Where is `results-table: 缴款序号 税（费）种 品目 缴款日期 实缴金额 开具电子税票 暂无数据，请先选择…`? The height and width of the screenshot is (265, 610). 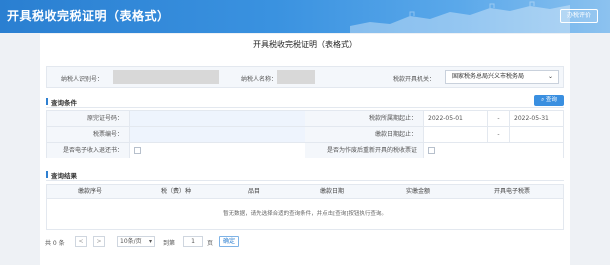
results-table: 缴款序号 税（费）种 品目 缴款日期 实缴金额 开具电子税票 暂无数据，请先选择… is located at coordinates (305, 207).